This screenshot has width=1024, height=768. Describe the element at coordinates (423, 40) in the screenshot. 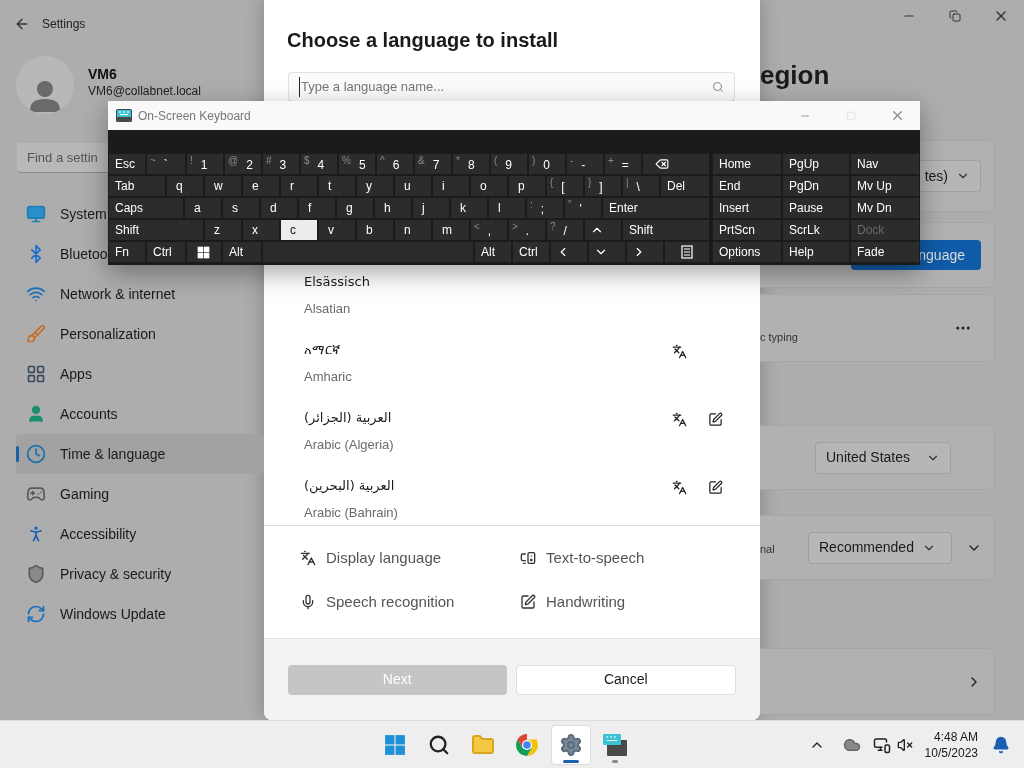

I see `dialog-title: Choose a language to install` at that location.